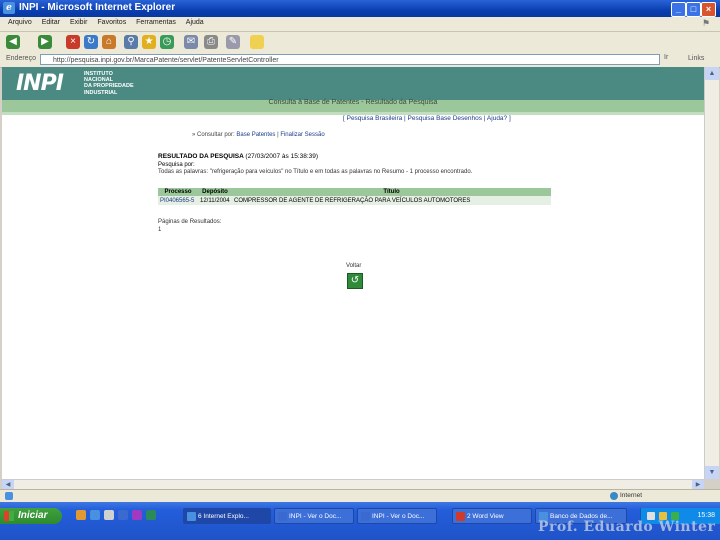  What do you see at coordinates (696, 58) in the screenshot?
I see `links-button: Links` at bounding box center [696, 58].